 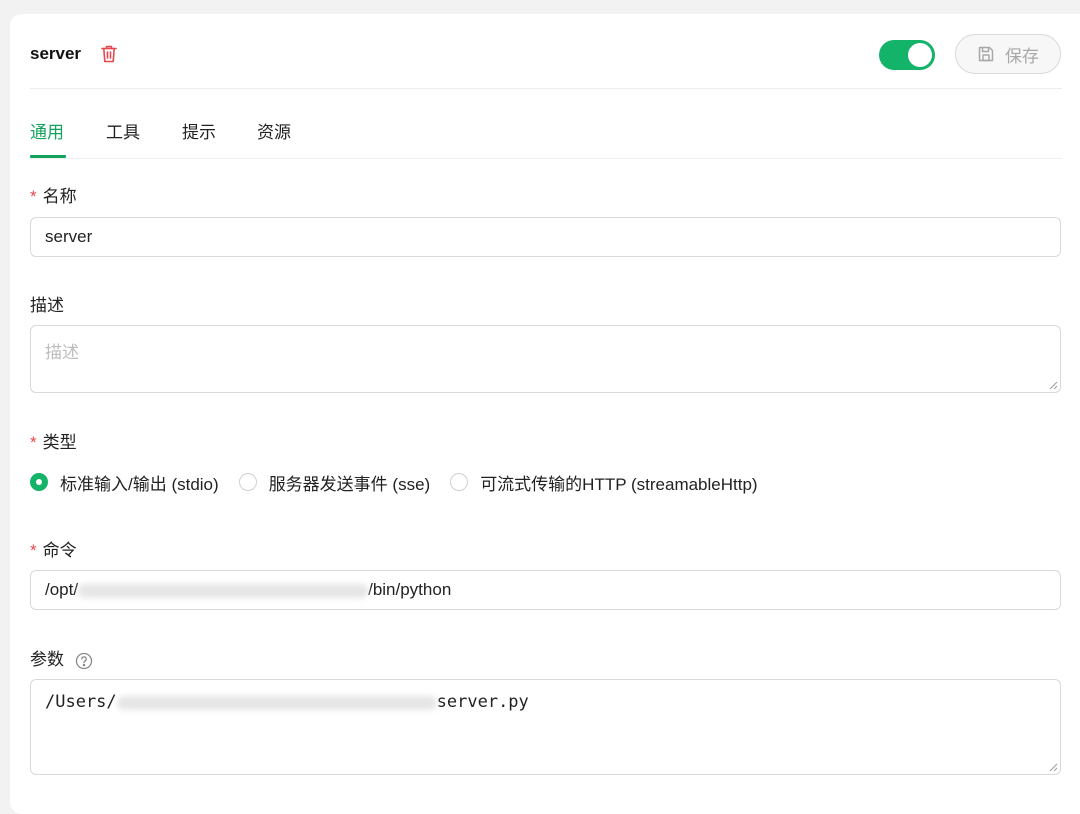 What do you see at coordinates (84, 661) in the screenshot?
I see `help-circle-icon` at bounding box center [84, 661].